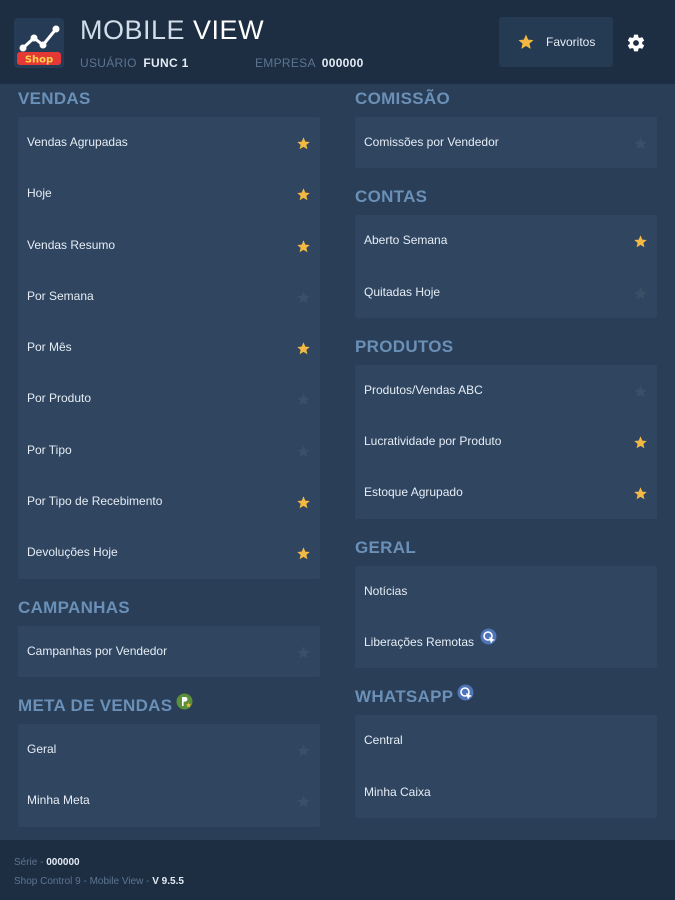  Describe the element at coordinates (39, 60) in the screenshot. I see `logo-text: Shop` at that location.